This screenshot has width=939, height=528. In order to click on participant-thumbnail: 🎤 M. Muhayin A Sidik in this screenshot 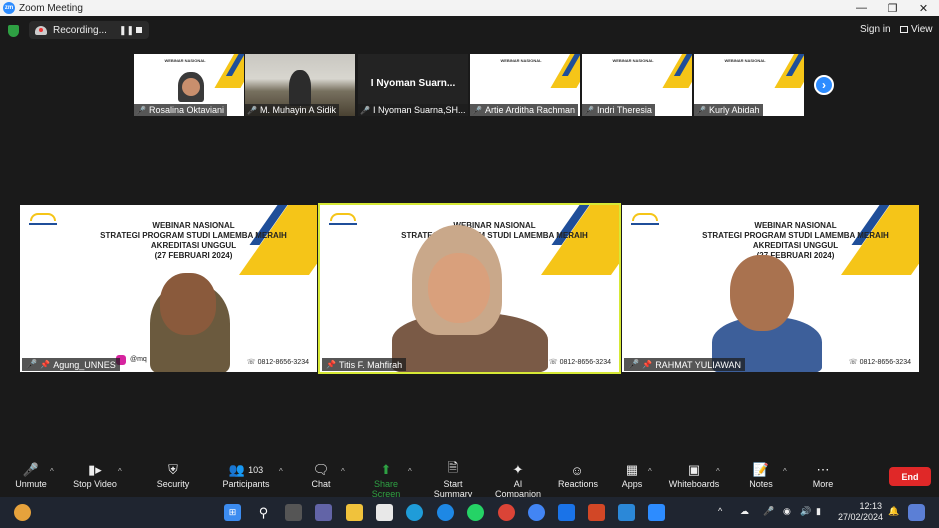, I will do `click(300, 85)`.